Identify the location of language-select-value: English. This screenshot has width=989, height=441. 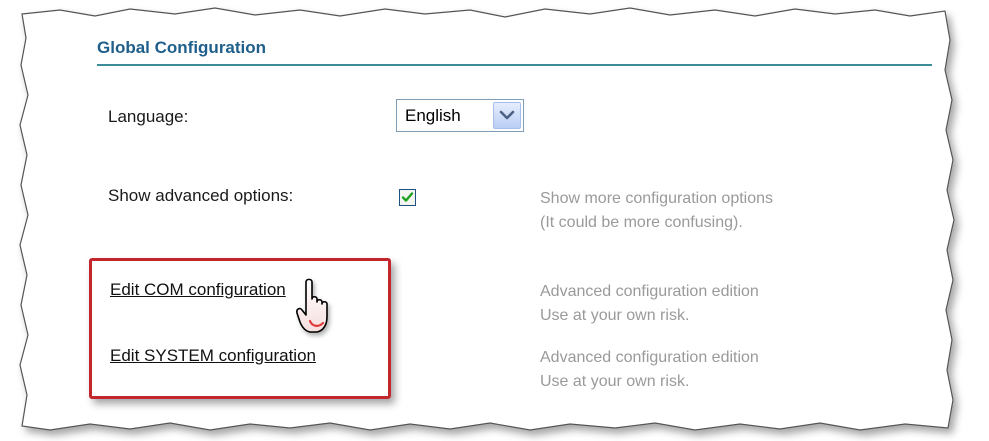
(433, 115).